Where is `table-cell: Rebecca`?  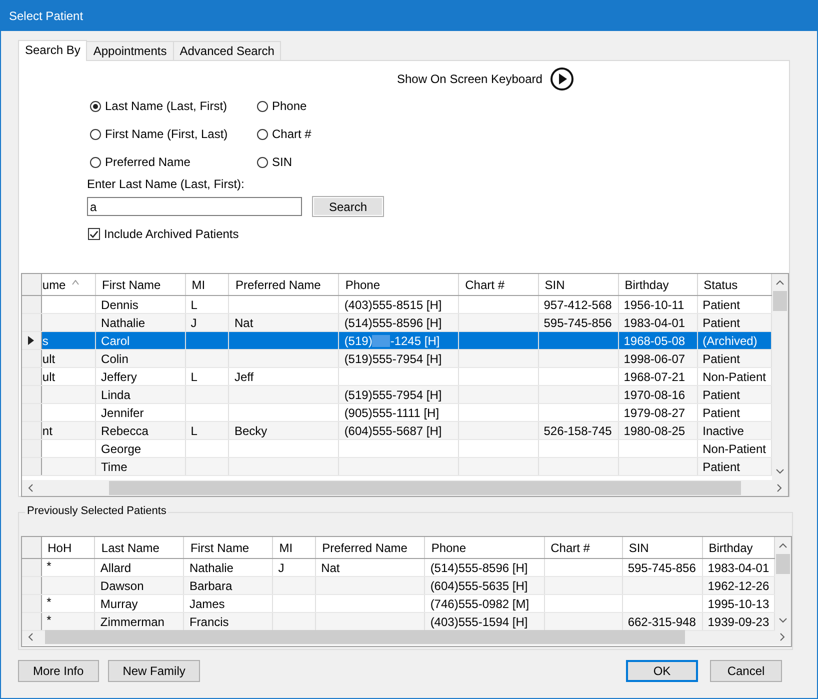 table-cell: Rebecca is located at coordinates (124, 431).